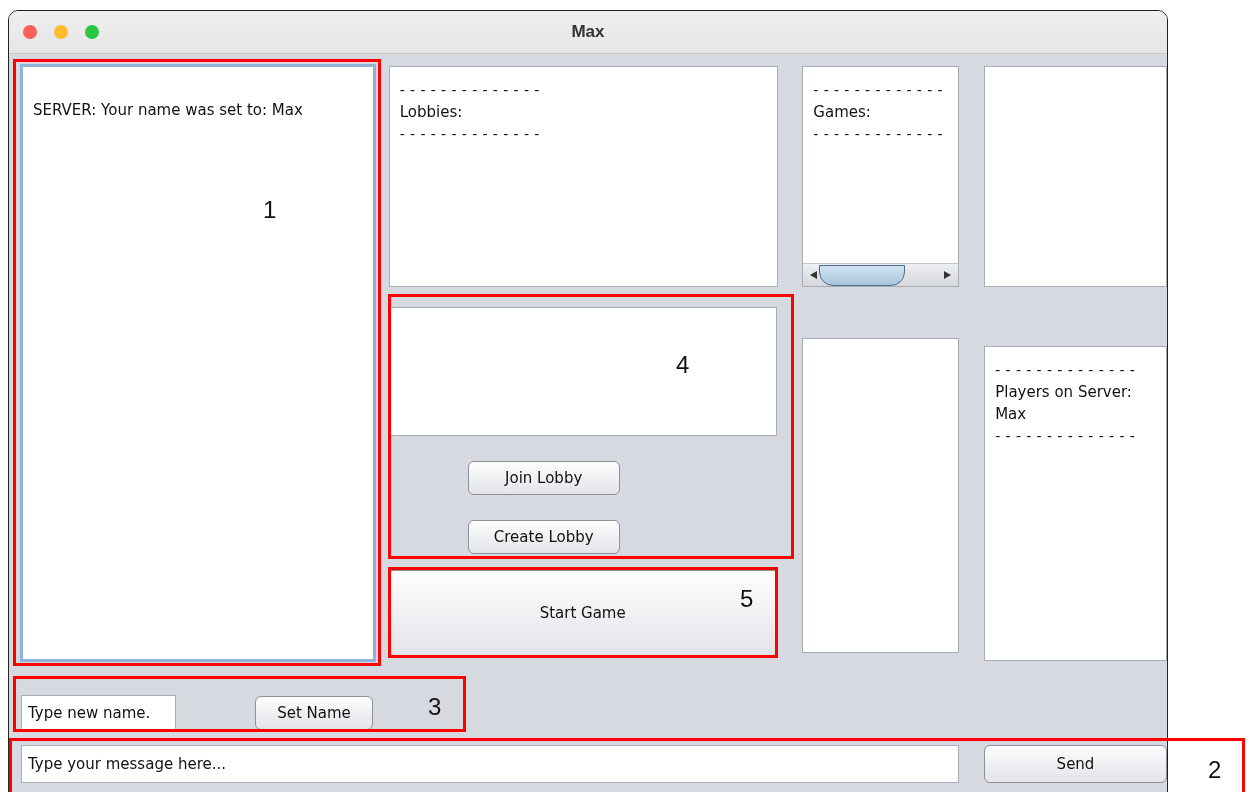  What do you see at coordinates (435, 707) in the screenshot?
I see `annotation-number: 3` at bounding box center [435, 707].